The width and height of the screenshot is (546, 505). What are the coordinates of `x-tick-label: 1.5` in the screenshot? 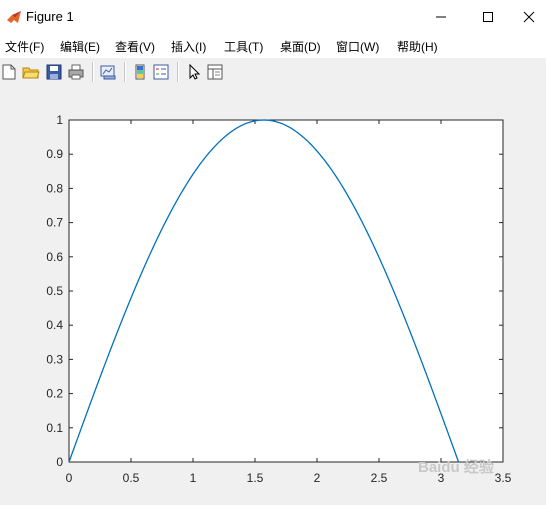 It's located at (255, 478).